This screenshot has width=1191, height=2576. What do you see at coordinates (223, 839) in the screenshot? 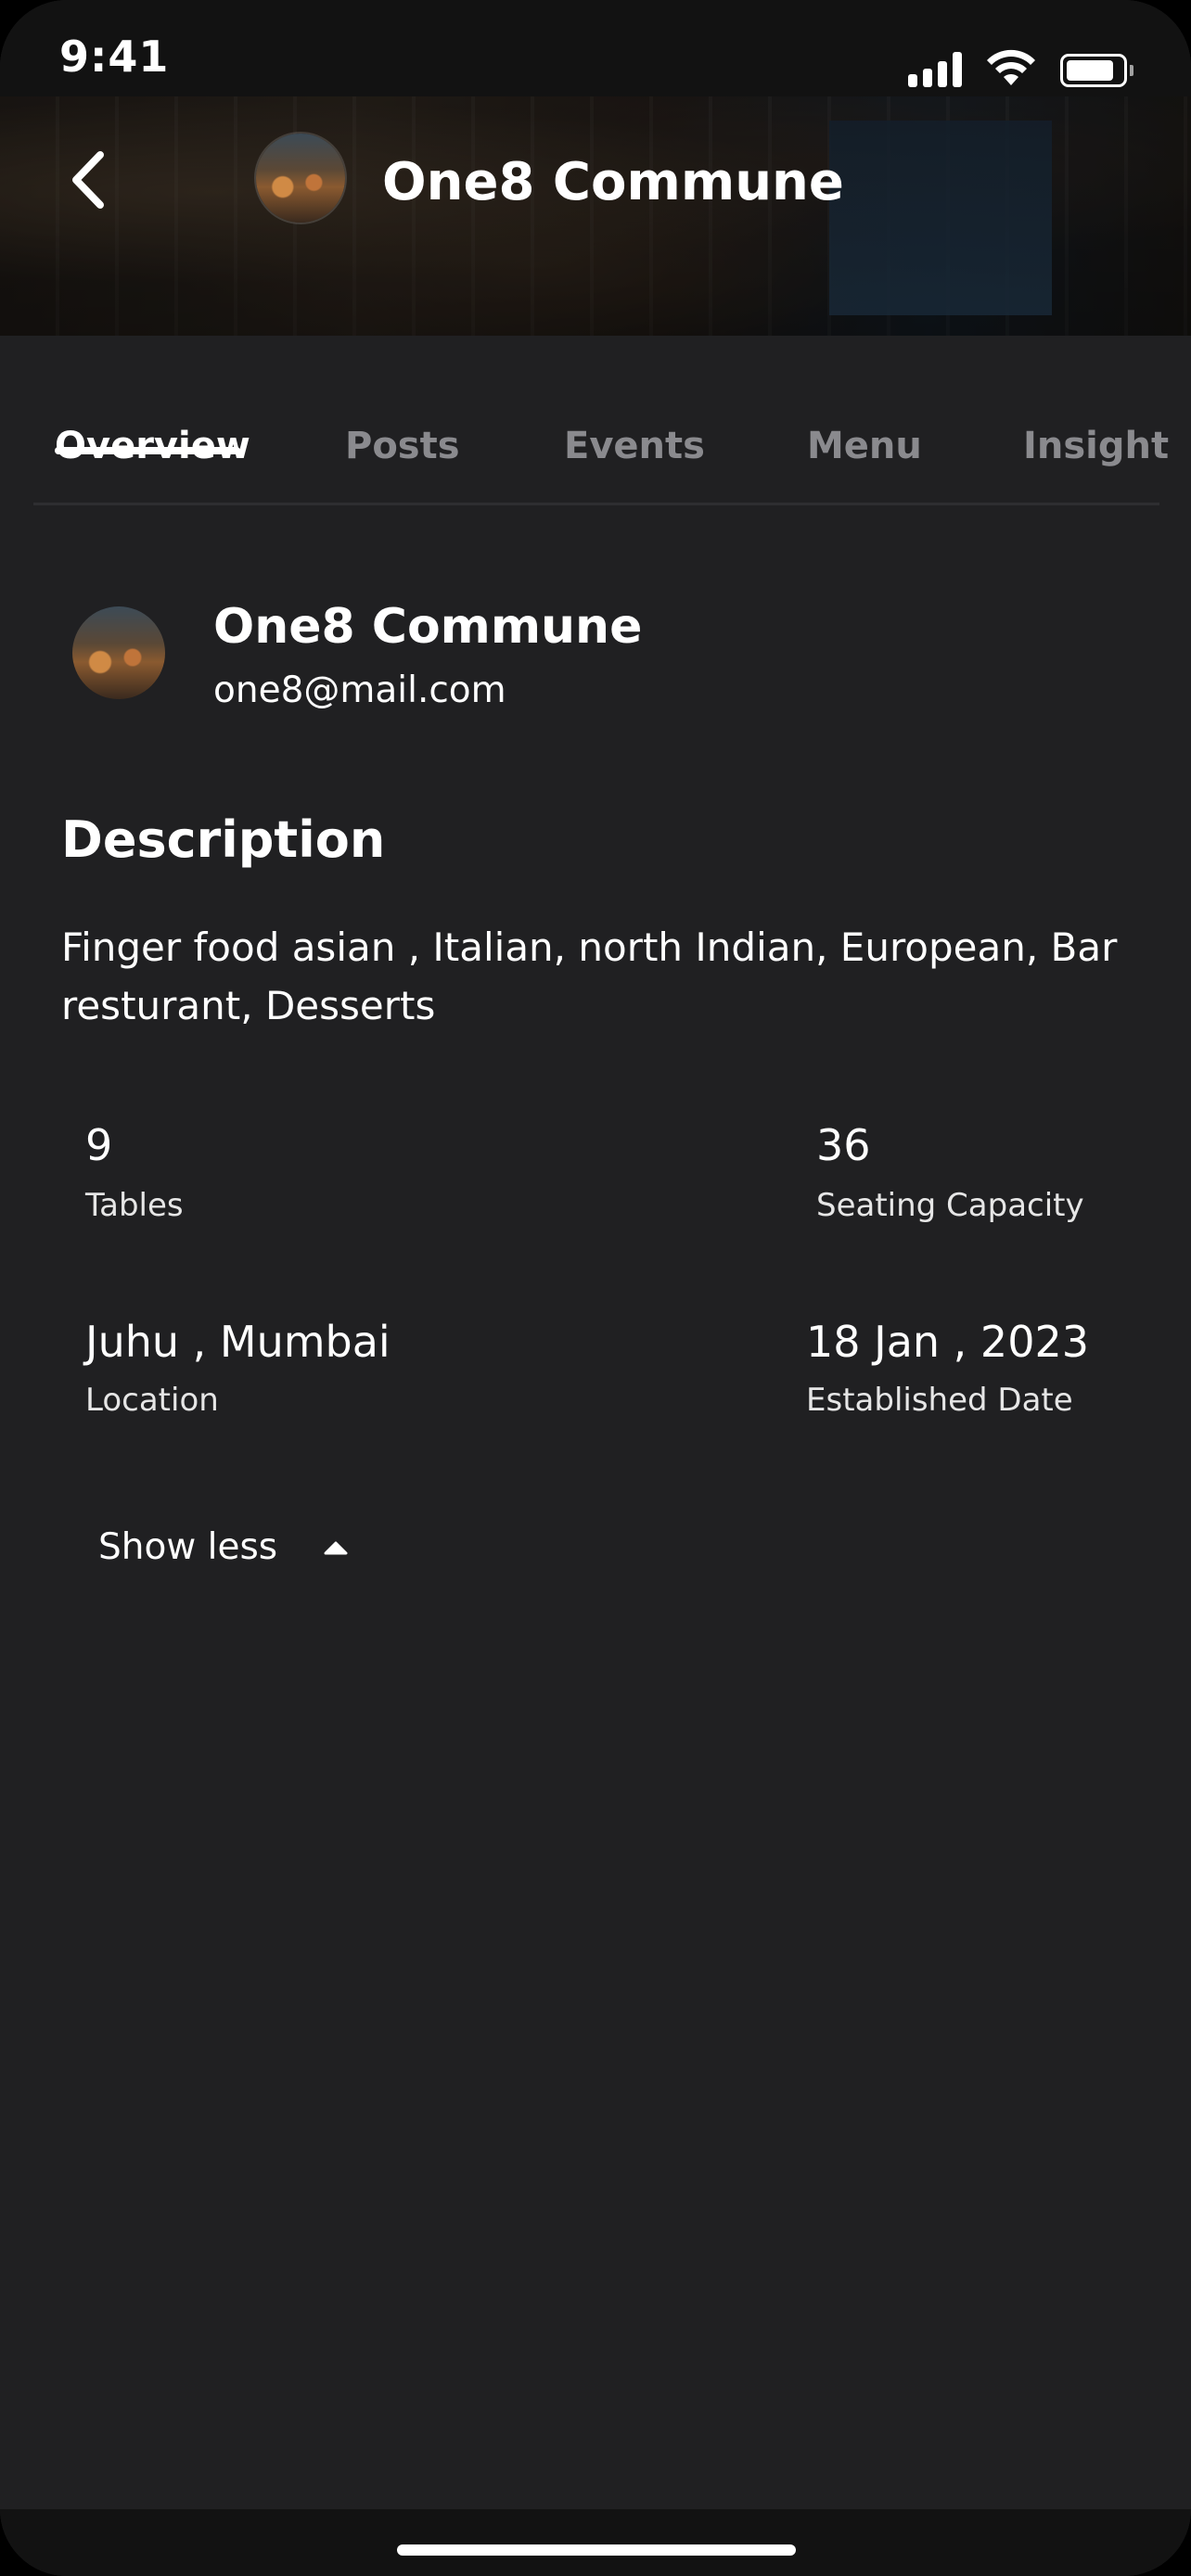
I see `description-heading: Description` at bounding box center [223, 839].